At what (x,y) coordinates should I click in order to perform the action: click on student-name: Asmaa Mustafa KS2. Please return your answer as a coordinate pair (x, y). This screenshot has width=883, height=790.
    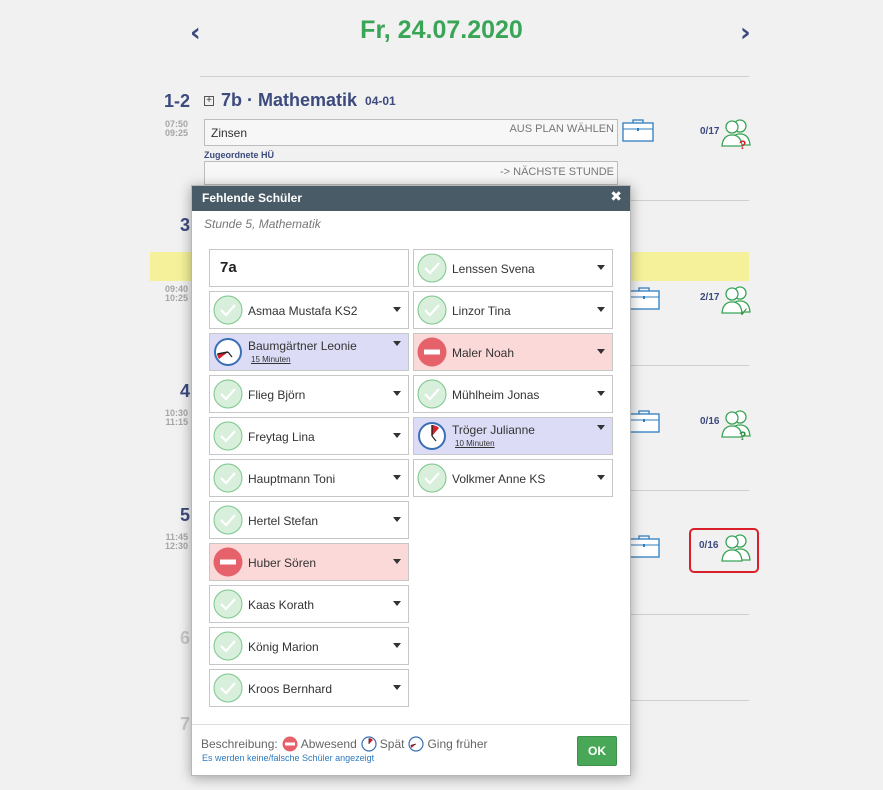
    Looking at the image, I should click on (303, 311).